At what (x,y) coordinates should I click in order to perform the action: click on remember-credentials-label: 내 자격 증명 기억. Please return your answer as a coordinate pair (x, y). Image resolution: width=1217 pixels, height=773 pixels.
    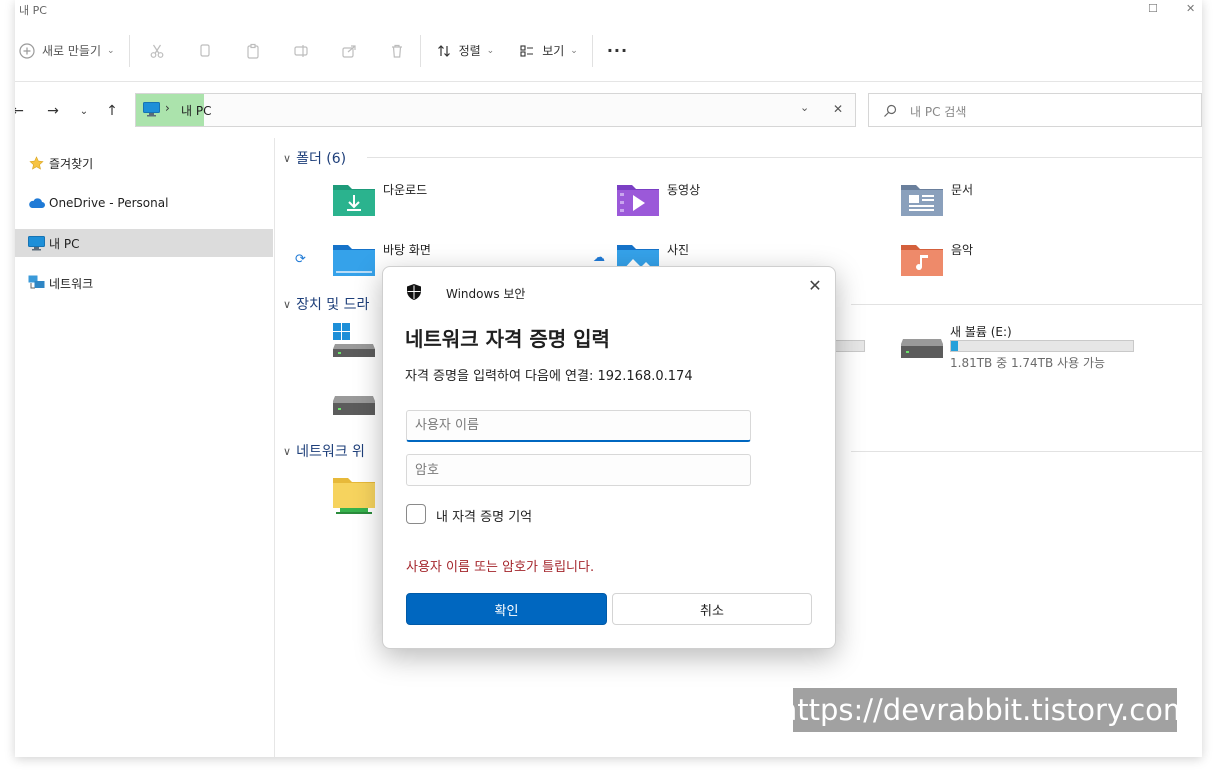
    Looking at the image, I should click on (484, 517).